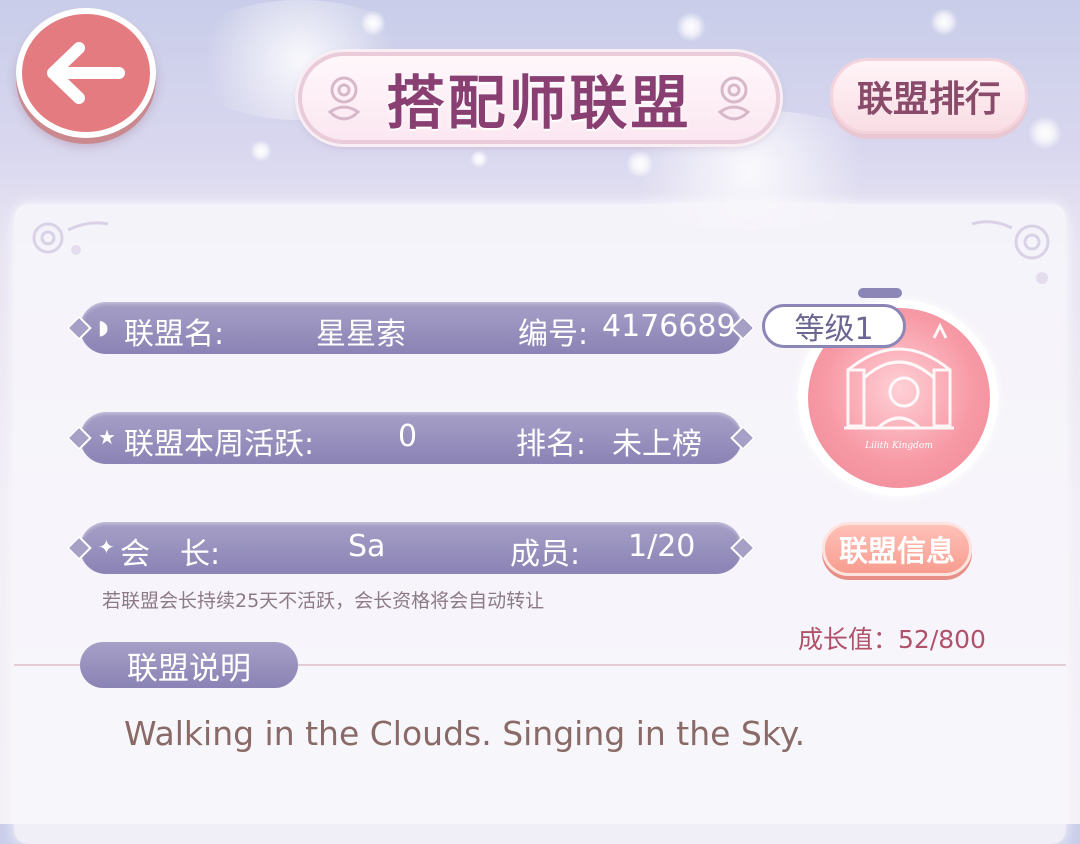 The width and height of the screenshot is (1080, 844). What do you see at coordinates (880, 293) in the screenshot?
I see `level-badge-tail` at bounding box center [880, 293].